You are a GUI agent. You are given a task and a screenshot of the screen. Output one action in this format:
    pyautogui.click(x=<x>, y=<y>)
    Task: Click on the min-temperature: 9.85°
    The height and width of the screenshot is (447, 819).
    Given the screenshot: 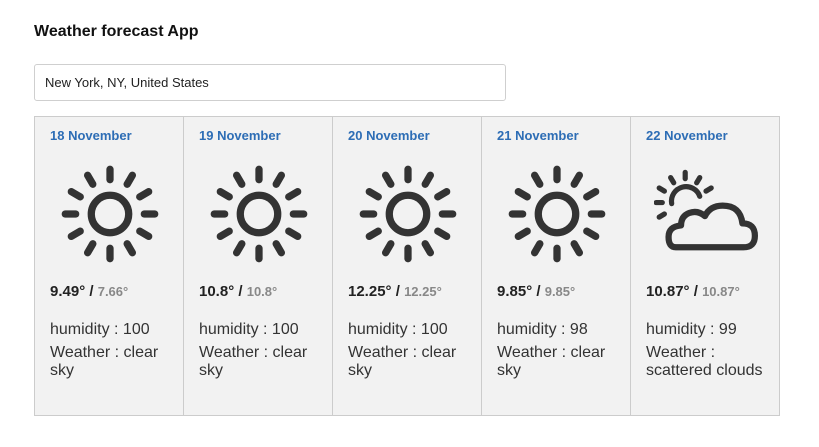 What is the action you would take?
    pyautogui.click(x=560, y=291)
    